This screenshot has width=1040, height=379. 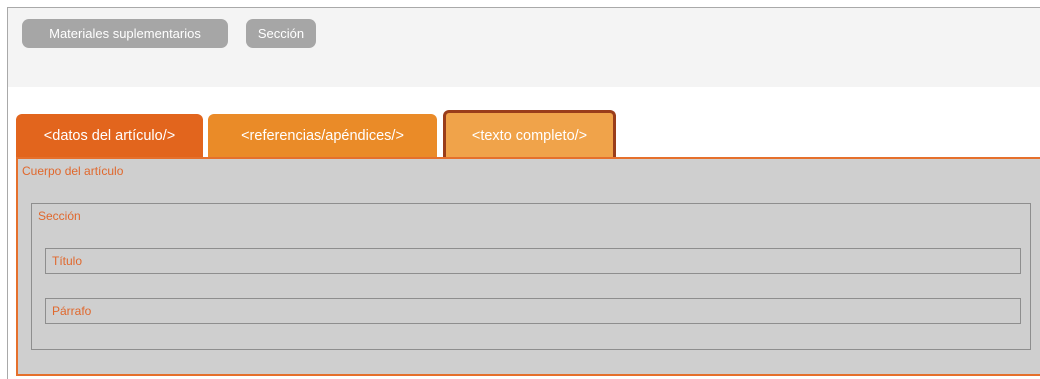 What do you see at coordinates (529, 134) in the screenshot?
I see `tab-full-text: <texto completo/>` at bounding box center [529, 134].